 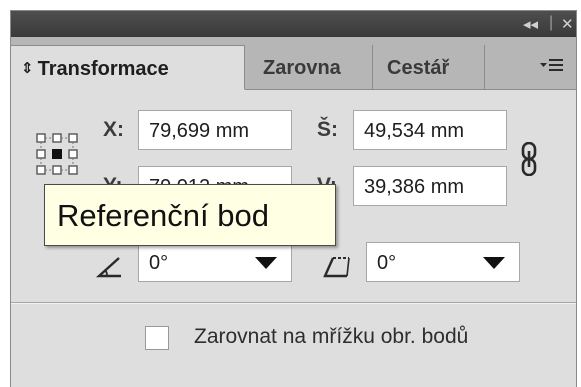 What do you see at coordinates (163, 215) in the screenshot?
I see `tooltip-text: Referenční bod` at bounding box center [163, 215].